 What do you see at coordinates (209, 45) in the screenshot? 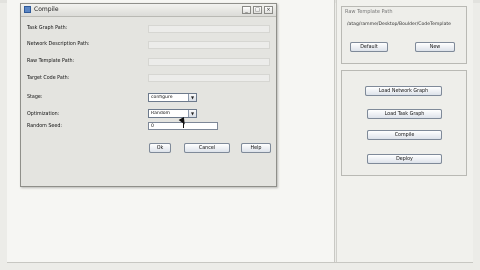
I see `network-description-path-input` at bounding box center [209, 45].